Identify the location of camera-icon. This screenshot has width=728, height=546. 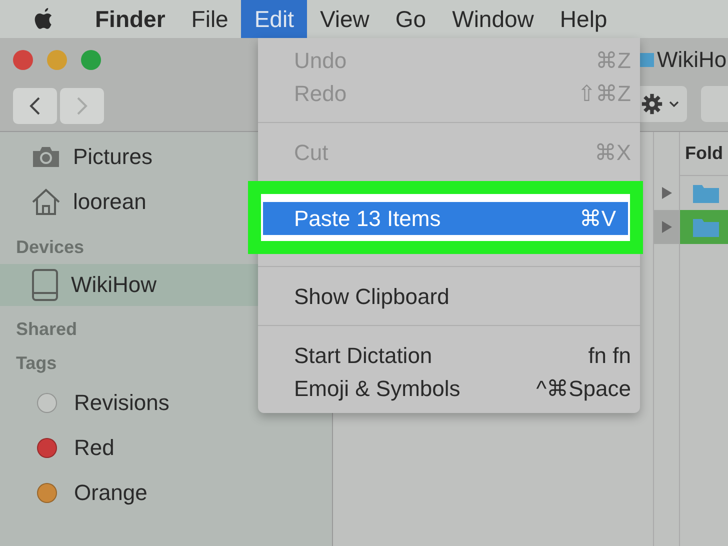
(46, 156).